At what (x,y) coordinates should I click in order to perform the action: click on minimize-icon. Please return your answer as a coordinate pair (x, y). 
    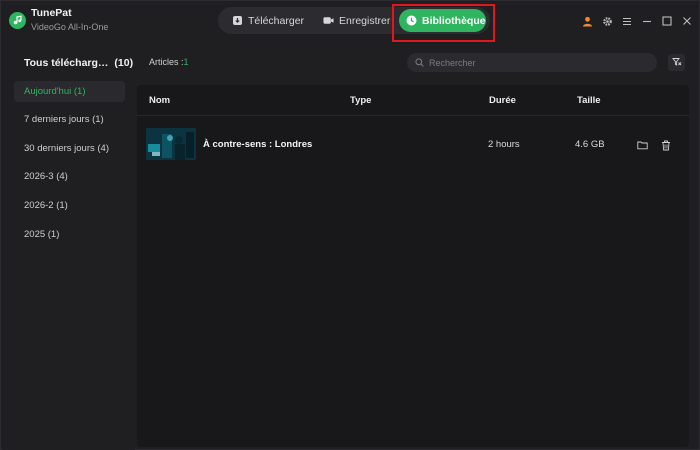
    Looking at the image, I should click on (647, 21).